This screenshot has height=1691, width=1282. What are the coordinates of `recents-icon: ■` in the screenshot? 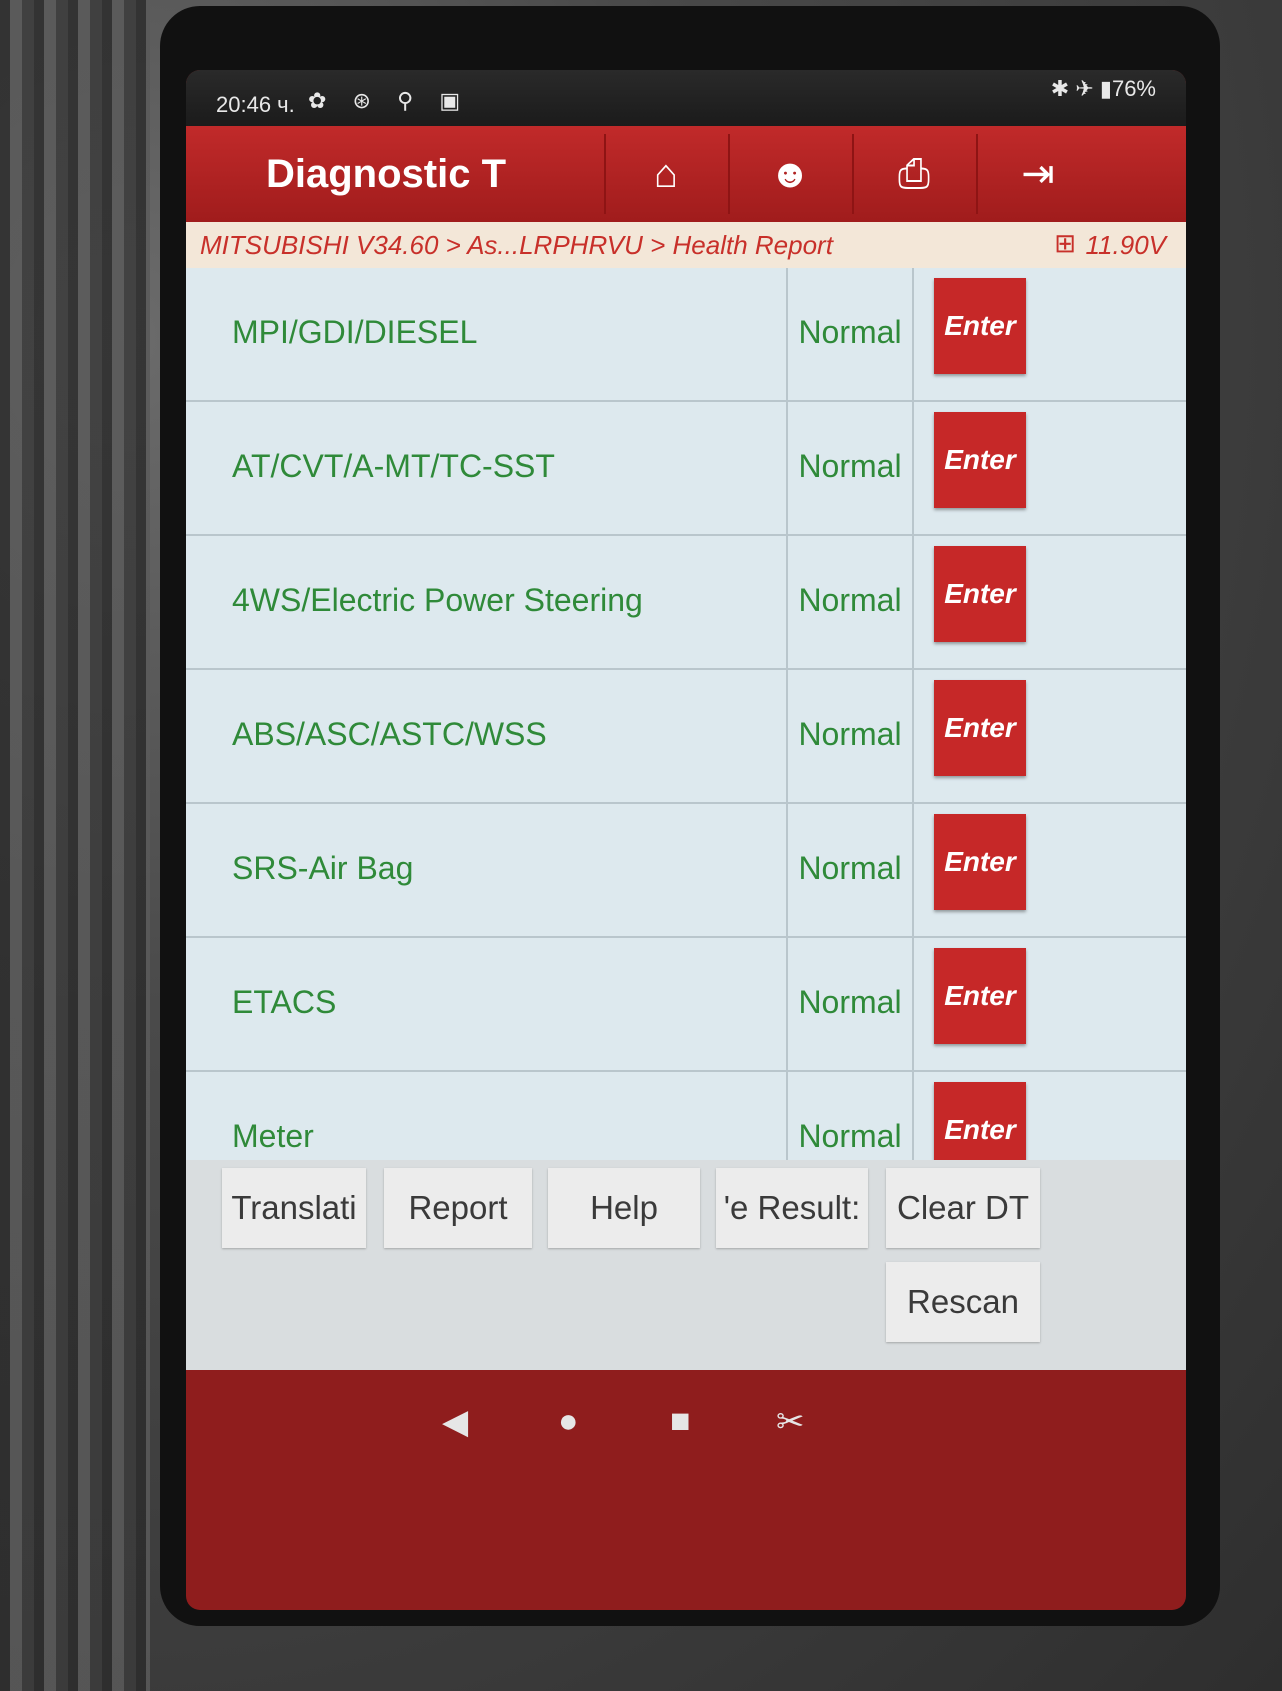 It's located at (680, 1421).